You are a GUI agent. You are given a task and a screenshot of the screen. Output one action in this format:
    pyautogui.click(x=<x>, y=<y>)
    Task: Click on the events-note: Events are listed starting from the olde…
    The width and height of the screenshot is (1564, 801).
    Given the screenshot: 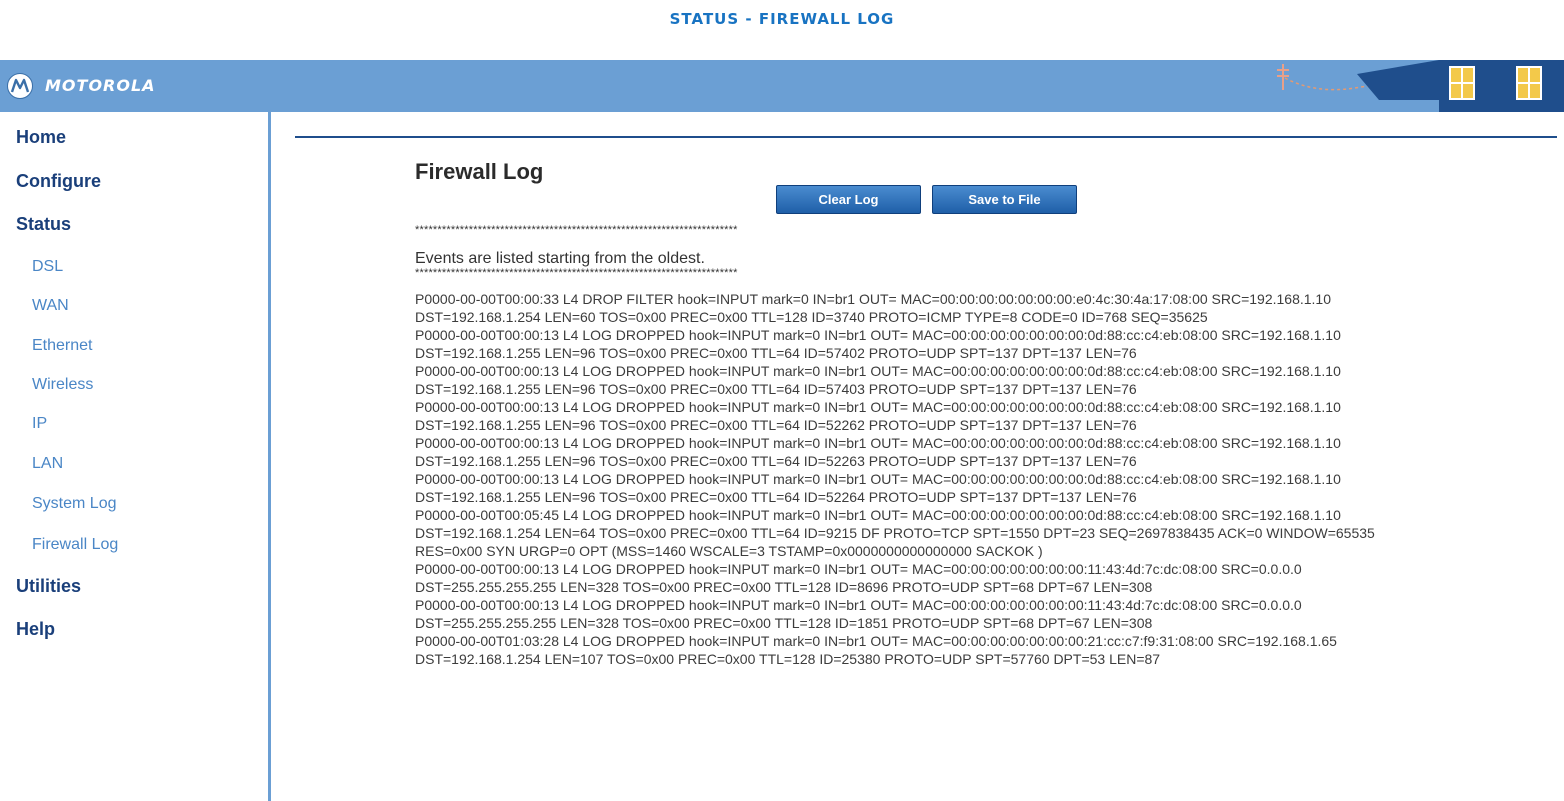 What is the action you would take?
    pyautogui.click(x=560, y=258)
    